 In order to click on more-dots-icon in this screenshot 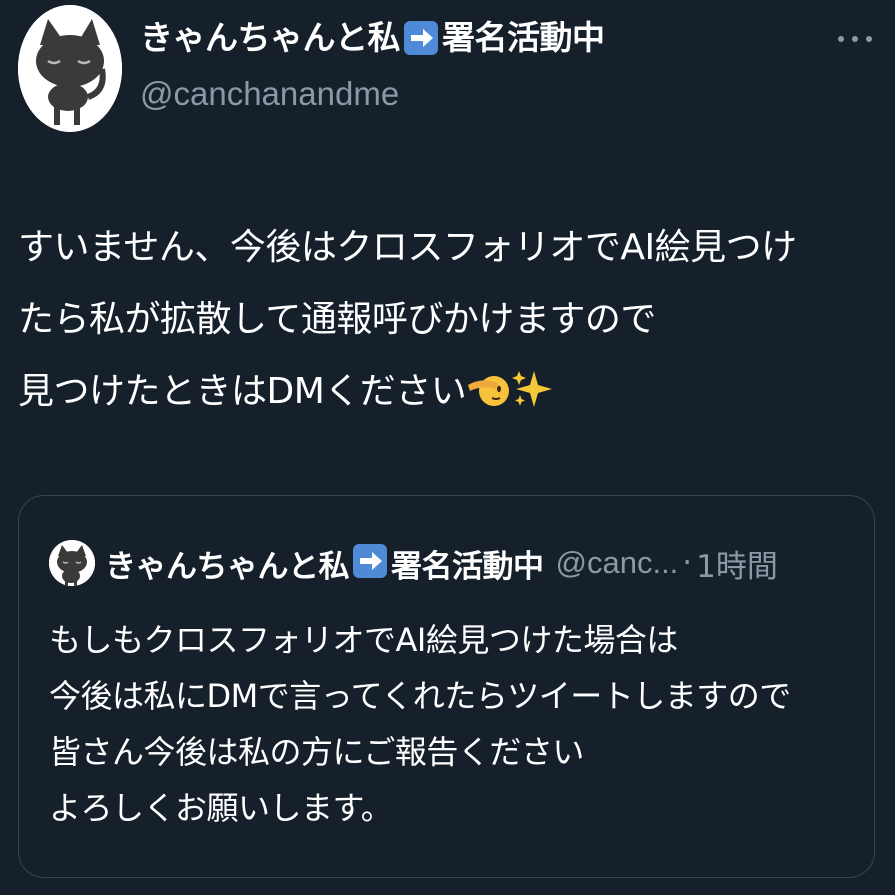, I will do `click(855, 39)`.